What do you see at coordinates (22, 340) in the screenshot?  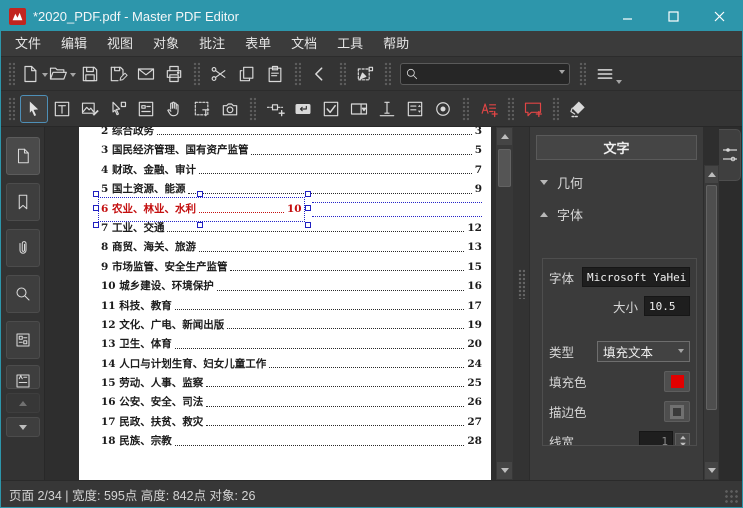 I see `sidebar-form-fields-button` at bounding box center [22, 340].